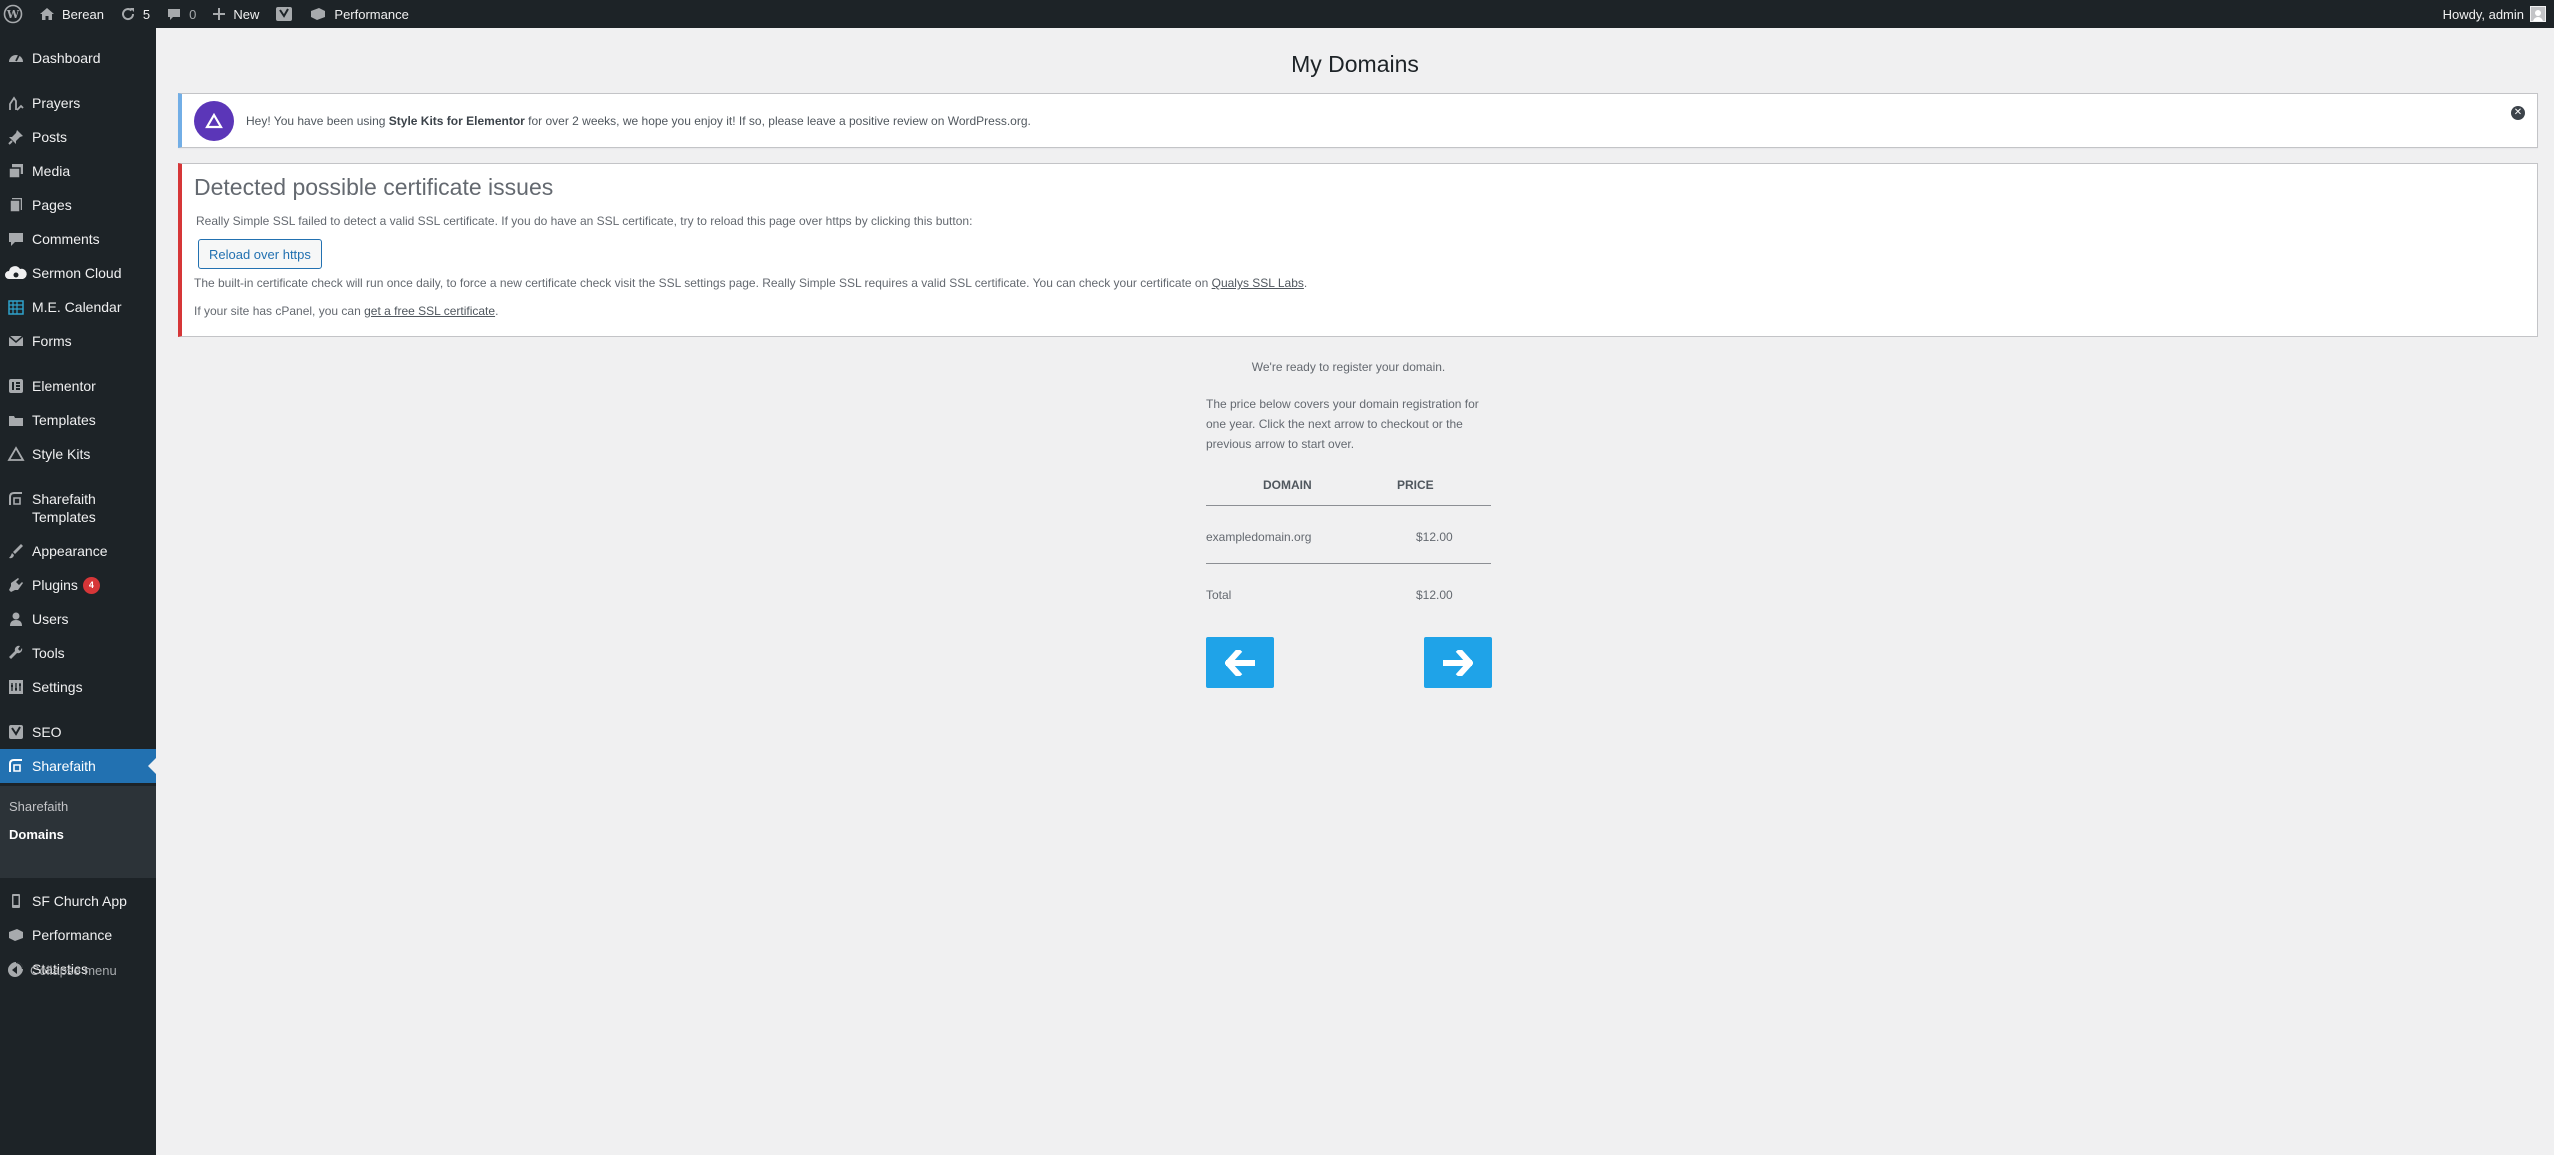  Describe the element at coordinates (16, 619) in the screenshot. I see `users-icon` at that location.